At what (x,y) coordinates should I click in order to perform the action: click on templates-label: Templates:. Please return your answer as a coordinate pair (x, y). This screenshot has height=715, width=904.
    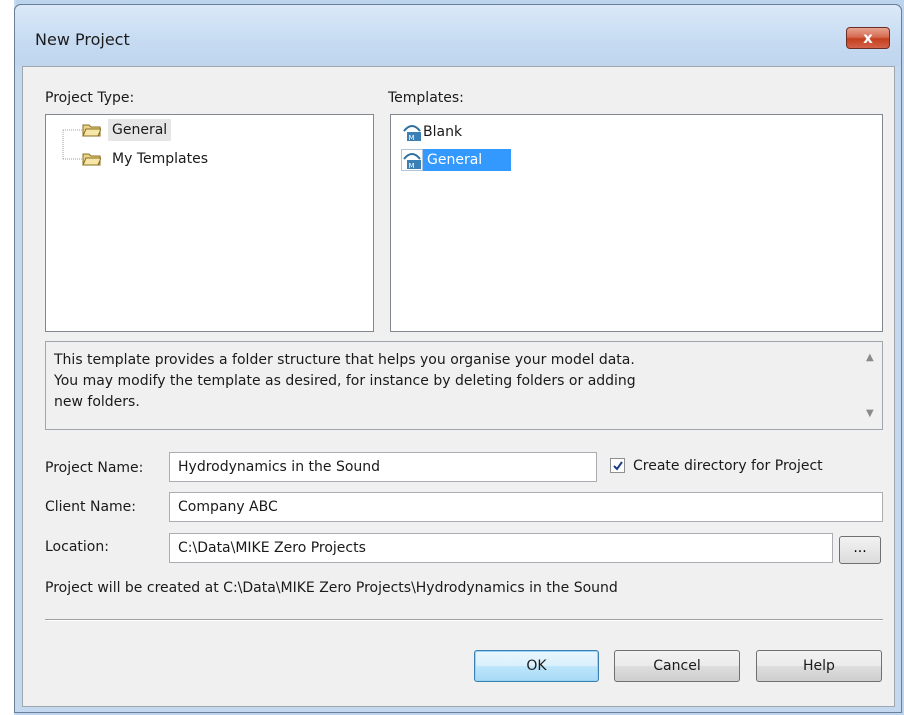
    Looking at the image, I should click on (426, 98).